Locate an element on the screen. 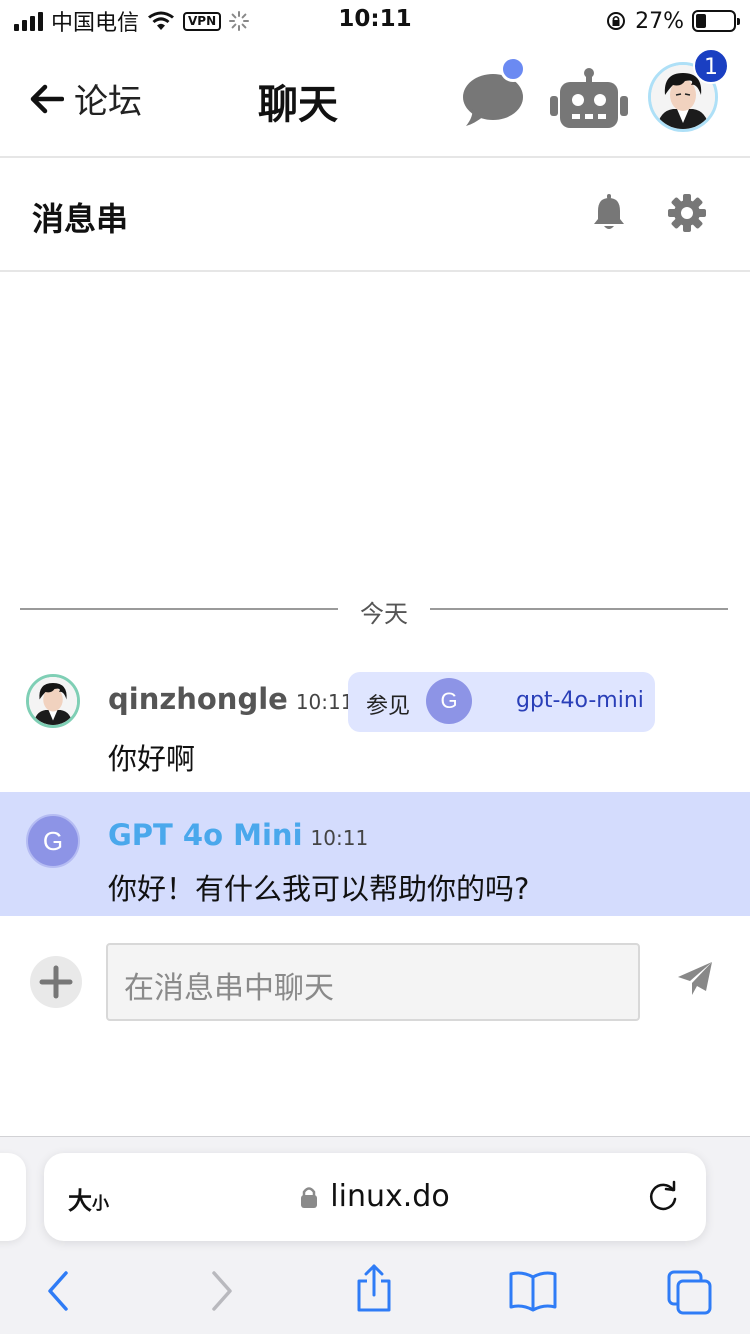 The width and height of the screenshot is (750, 1334). status-right: 27% is located at coordinates (672, 21).